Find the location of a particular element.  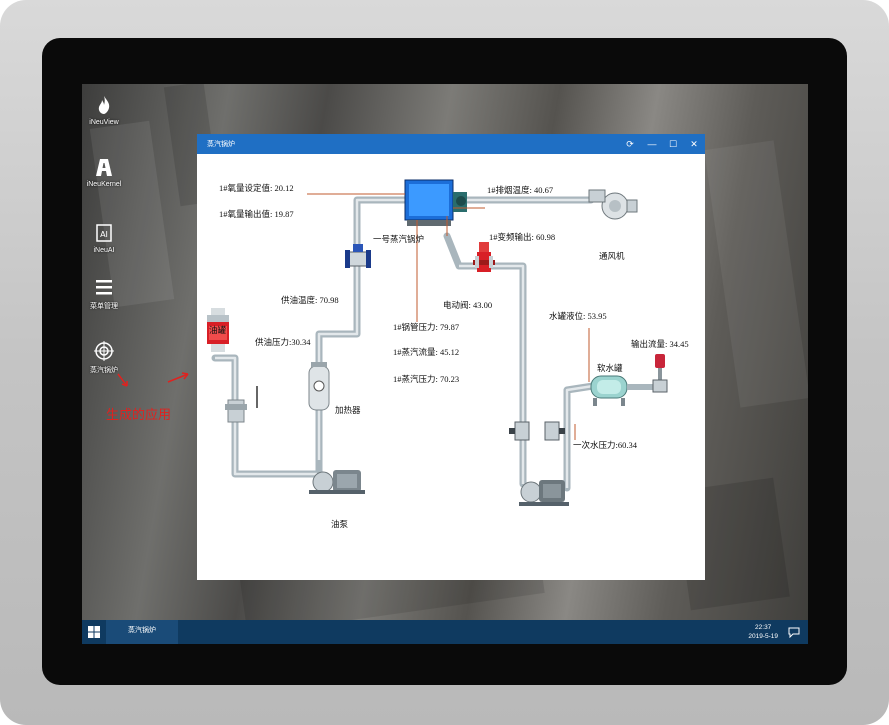

clock-date: 2019-5-19 is located at coordinates (763, 636).